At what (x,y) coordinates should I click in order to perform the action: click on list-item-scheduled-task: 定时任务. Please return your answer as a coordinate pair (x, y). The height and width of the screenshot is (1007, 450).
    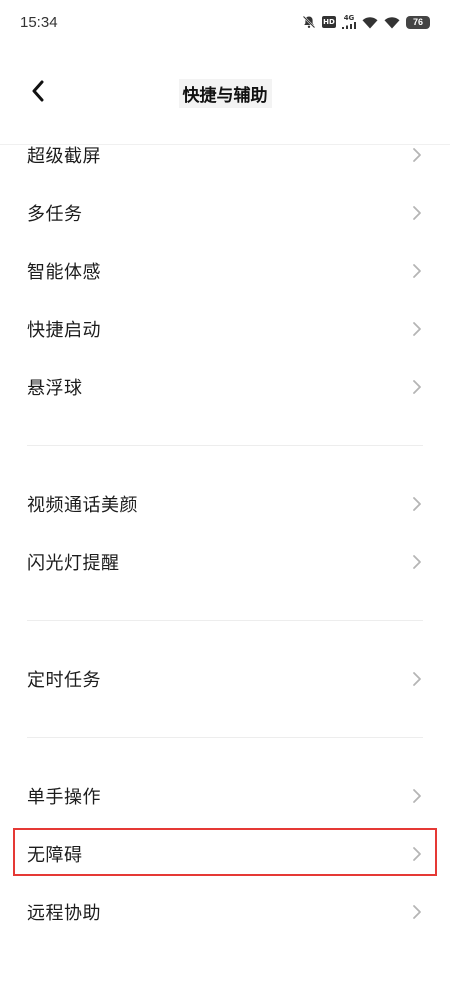
    Looking at the image, I should click on (225, 679).